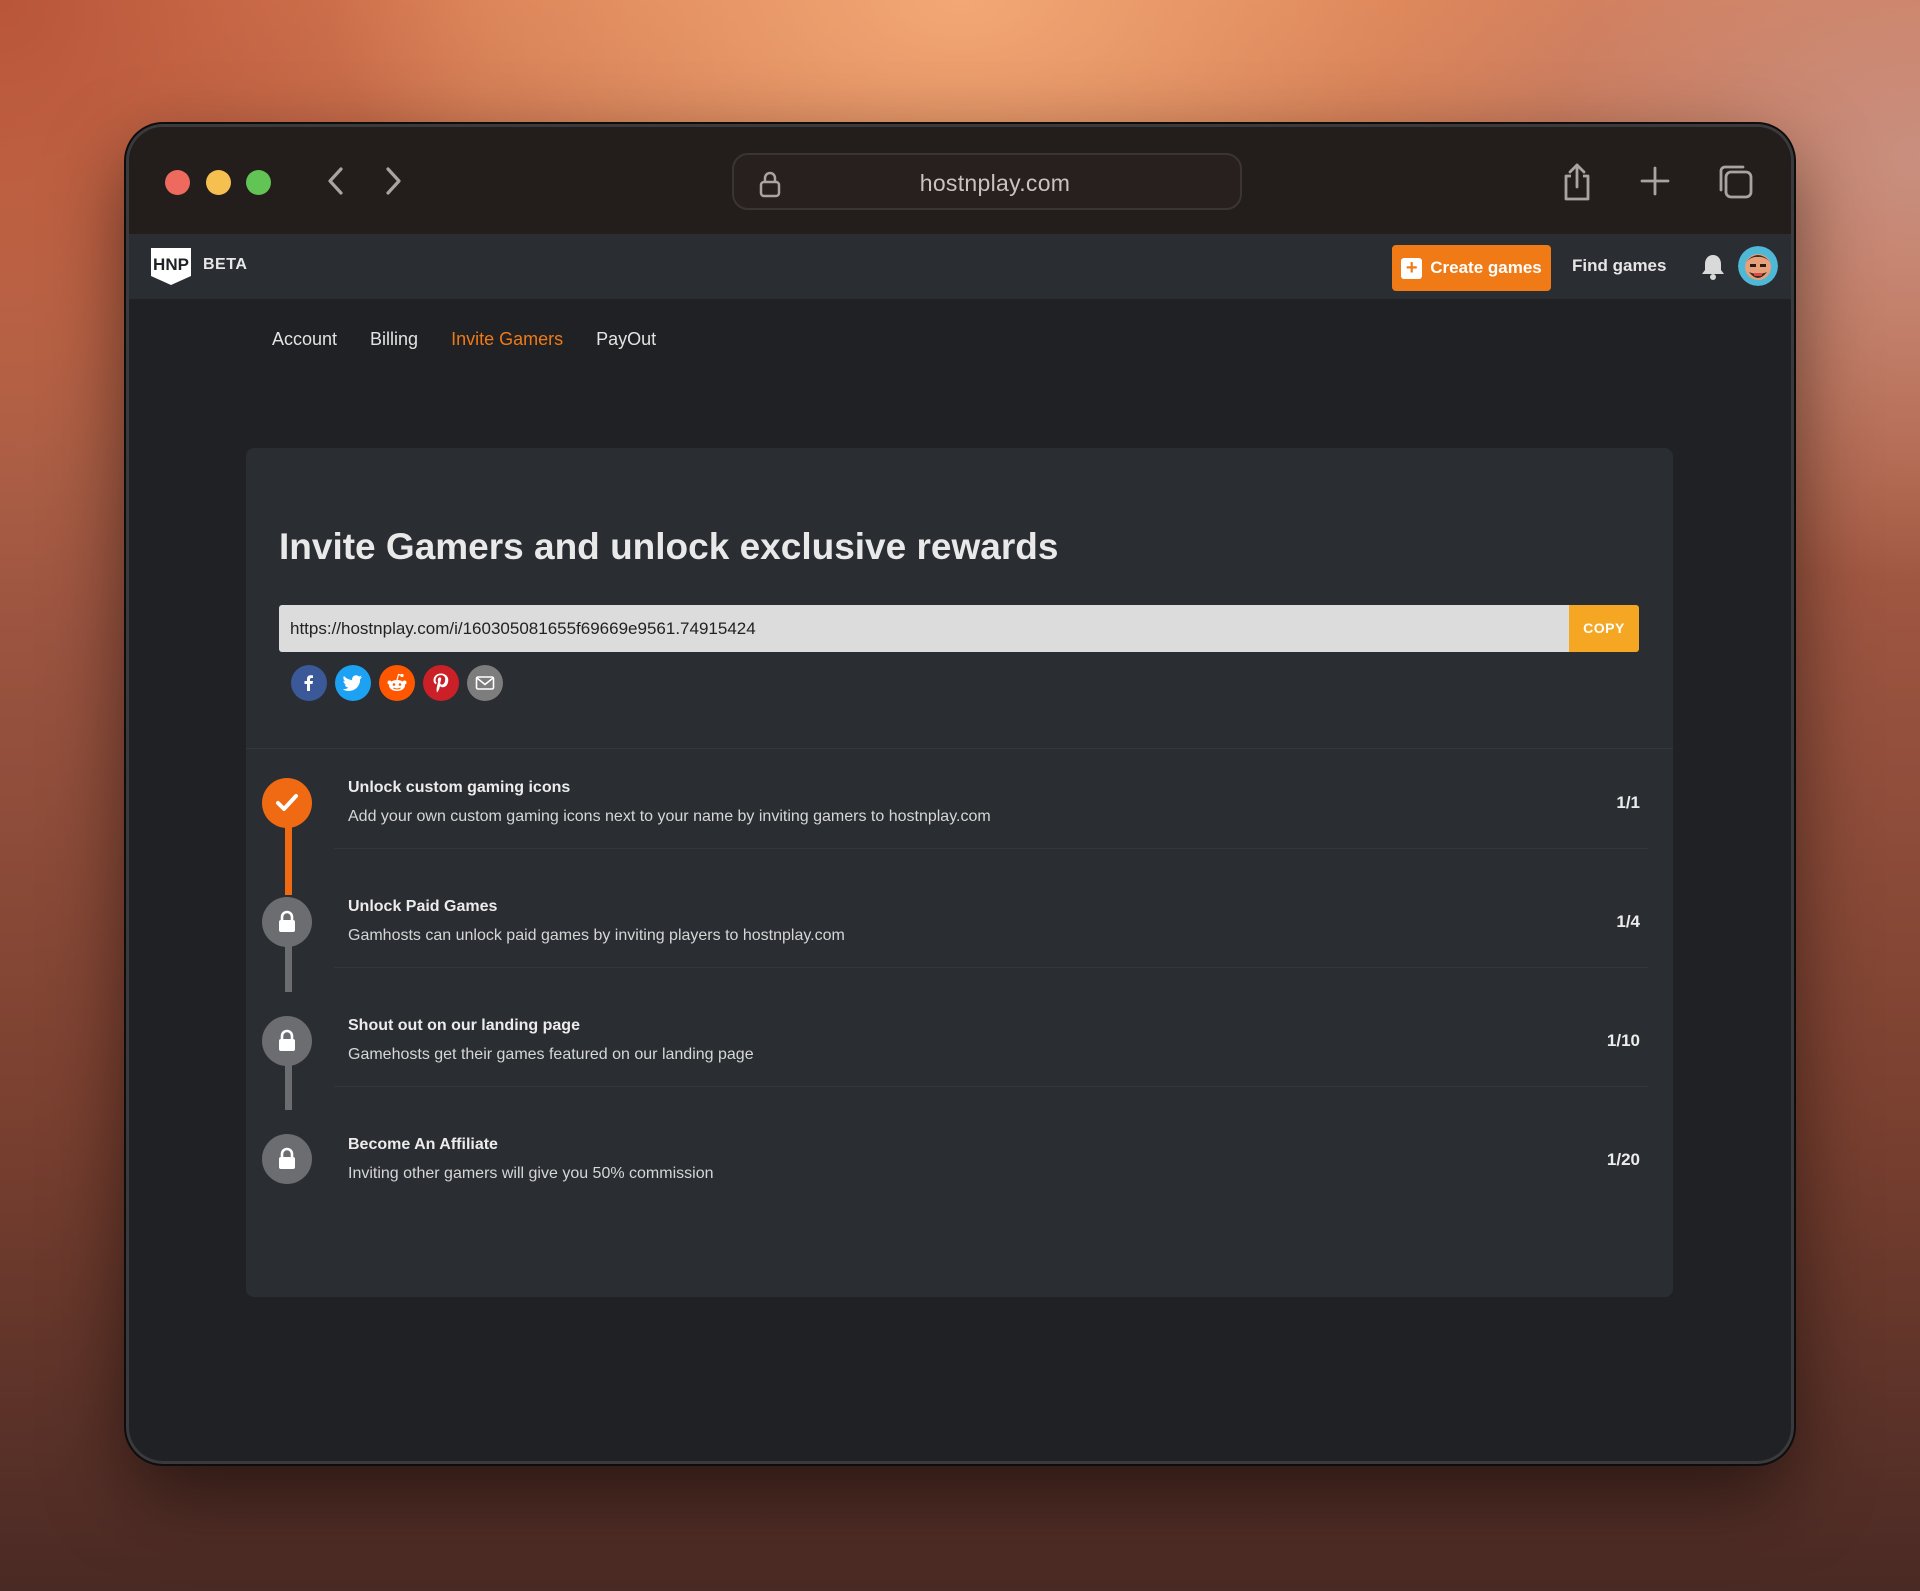 This screenshot has height=1591, width=1920. Describe the element at coordinates (485, 683) in the screenshot. I see `email-icon` at that location.